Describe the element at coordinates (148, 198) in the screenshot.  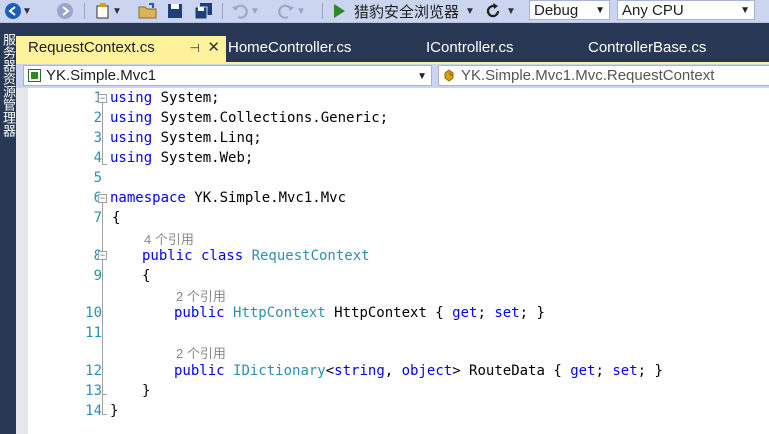
I see `keyword: namespace` at that location.